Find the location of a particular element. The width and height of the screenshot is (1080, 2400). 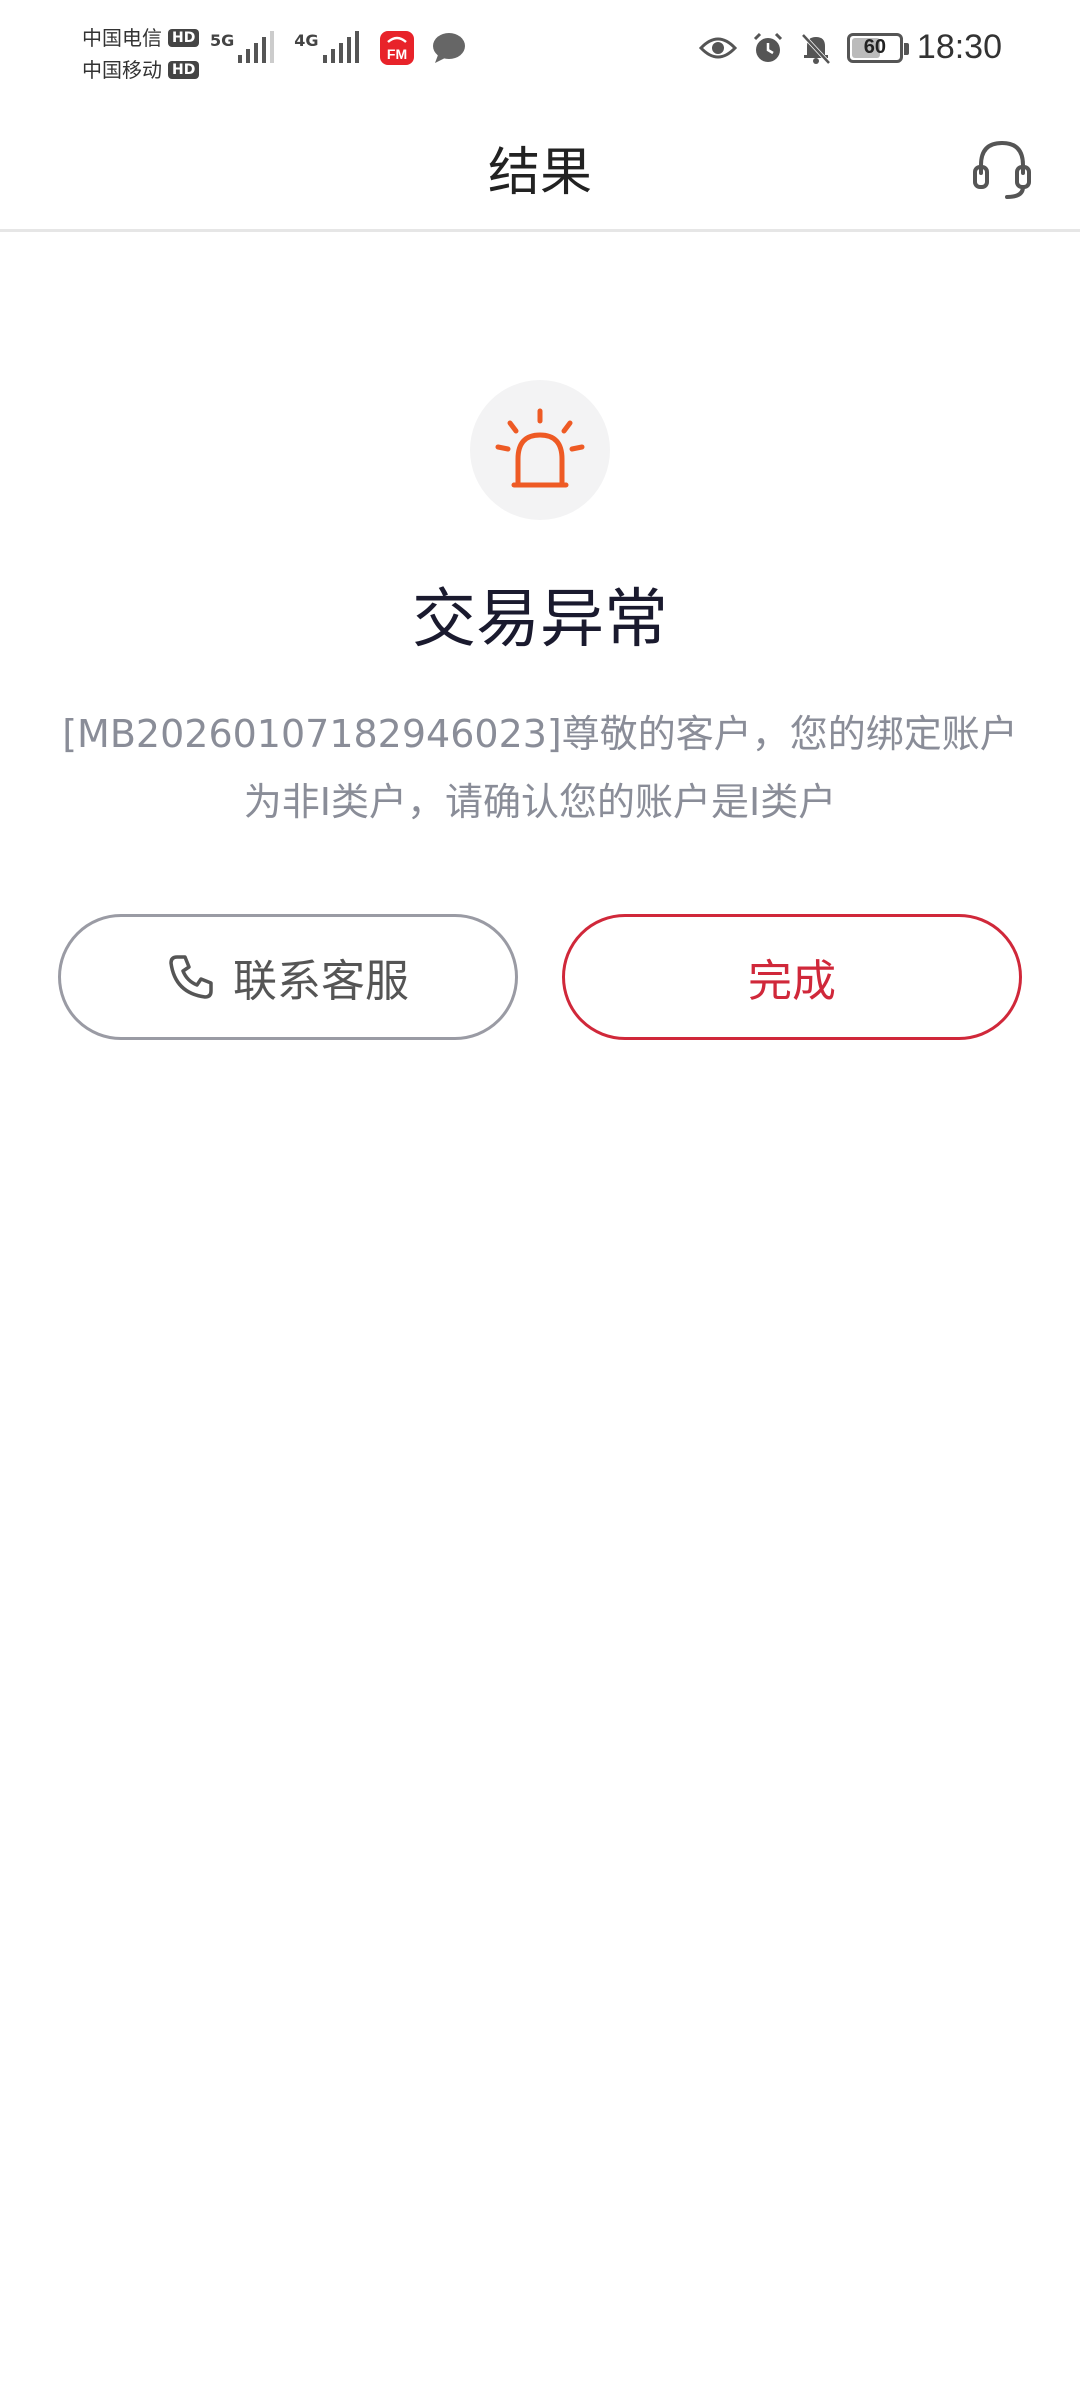

carrier-row-2: 中国移动 HD is located at coordinates (152, 70).